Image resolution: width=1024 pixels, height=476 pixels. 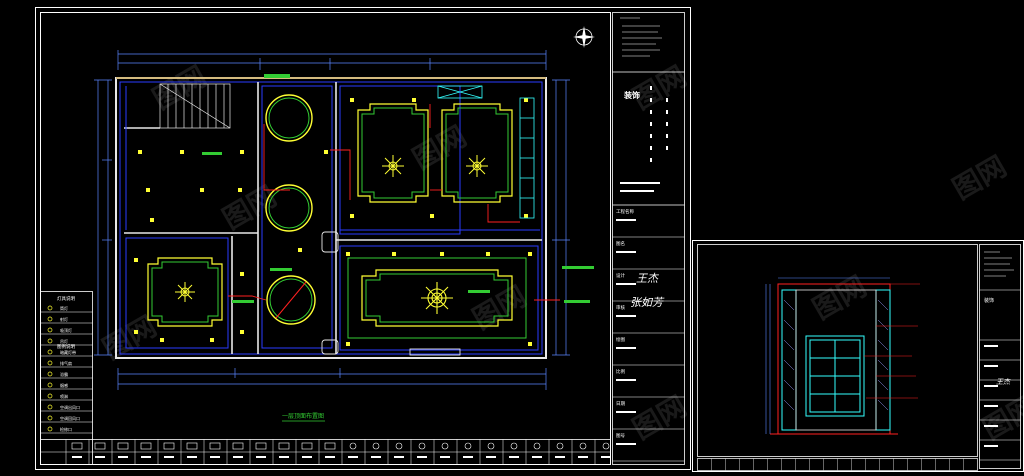 What do you see at coordinates (648, 351) in the screenshot?
I see `title-block-row: 绘图` at bounding box center [648, 351].